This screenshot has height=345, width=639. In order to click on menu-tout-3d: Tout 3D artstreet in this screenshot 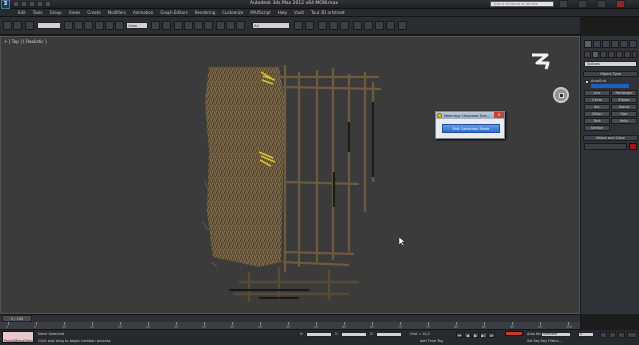, I will do `click(328, 12)`.